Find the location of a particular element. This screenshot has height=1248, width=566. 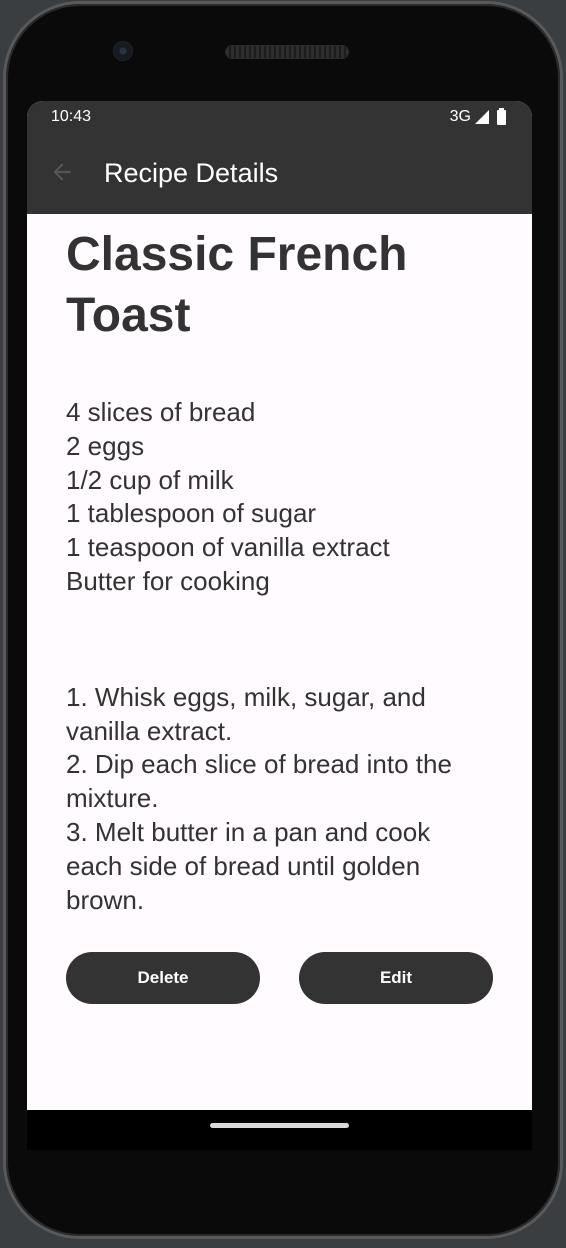

action-buttons: Delete Edit is located at coordinates (279, 978).